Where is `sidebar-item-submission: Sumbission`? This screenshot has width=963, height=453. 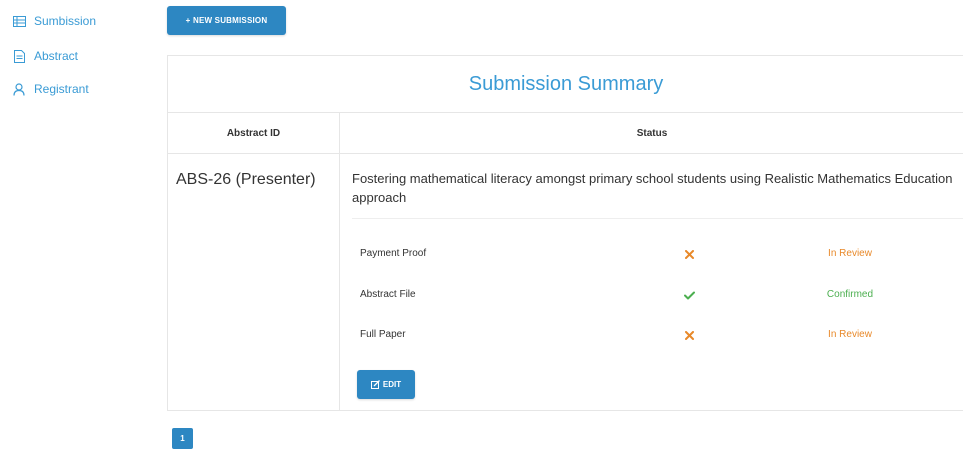 sidebar-item-submission: Sumbission is located at coordinates (54, 21).